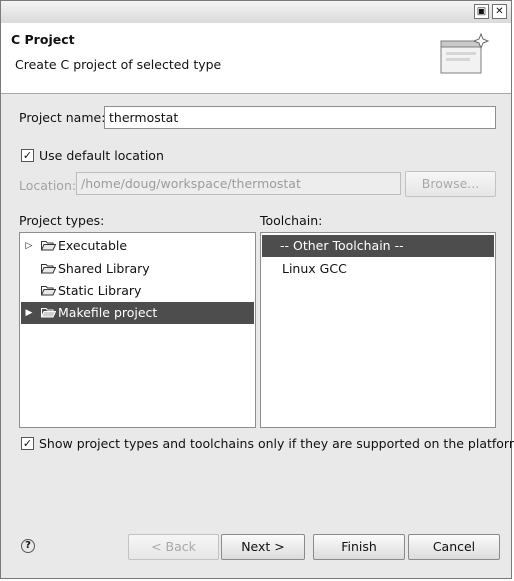 This screenshot has width=514, height=581. I want to click on project-types-label: Project types:, so click(62, 220).